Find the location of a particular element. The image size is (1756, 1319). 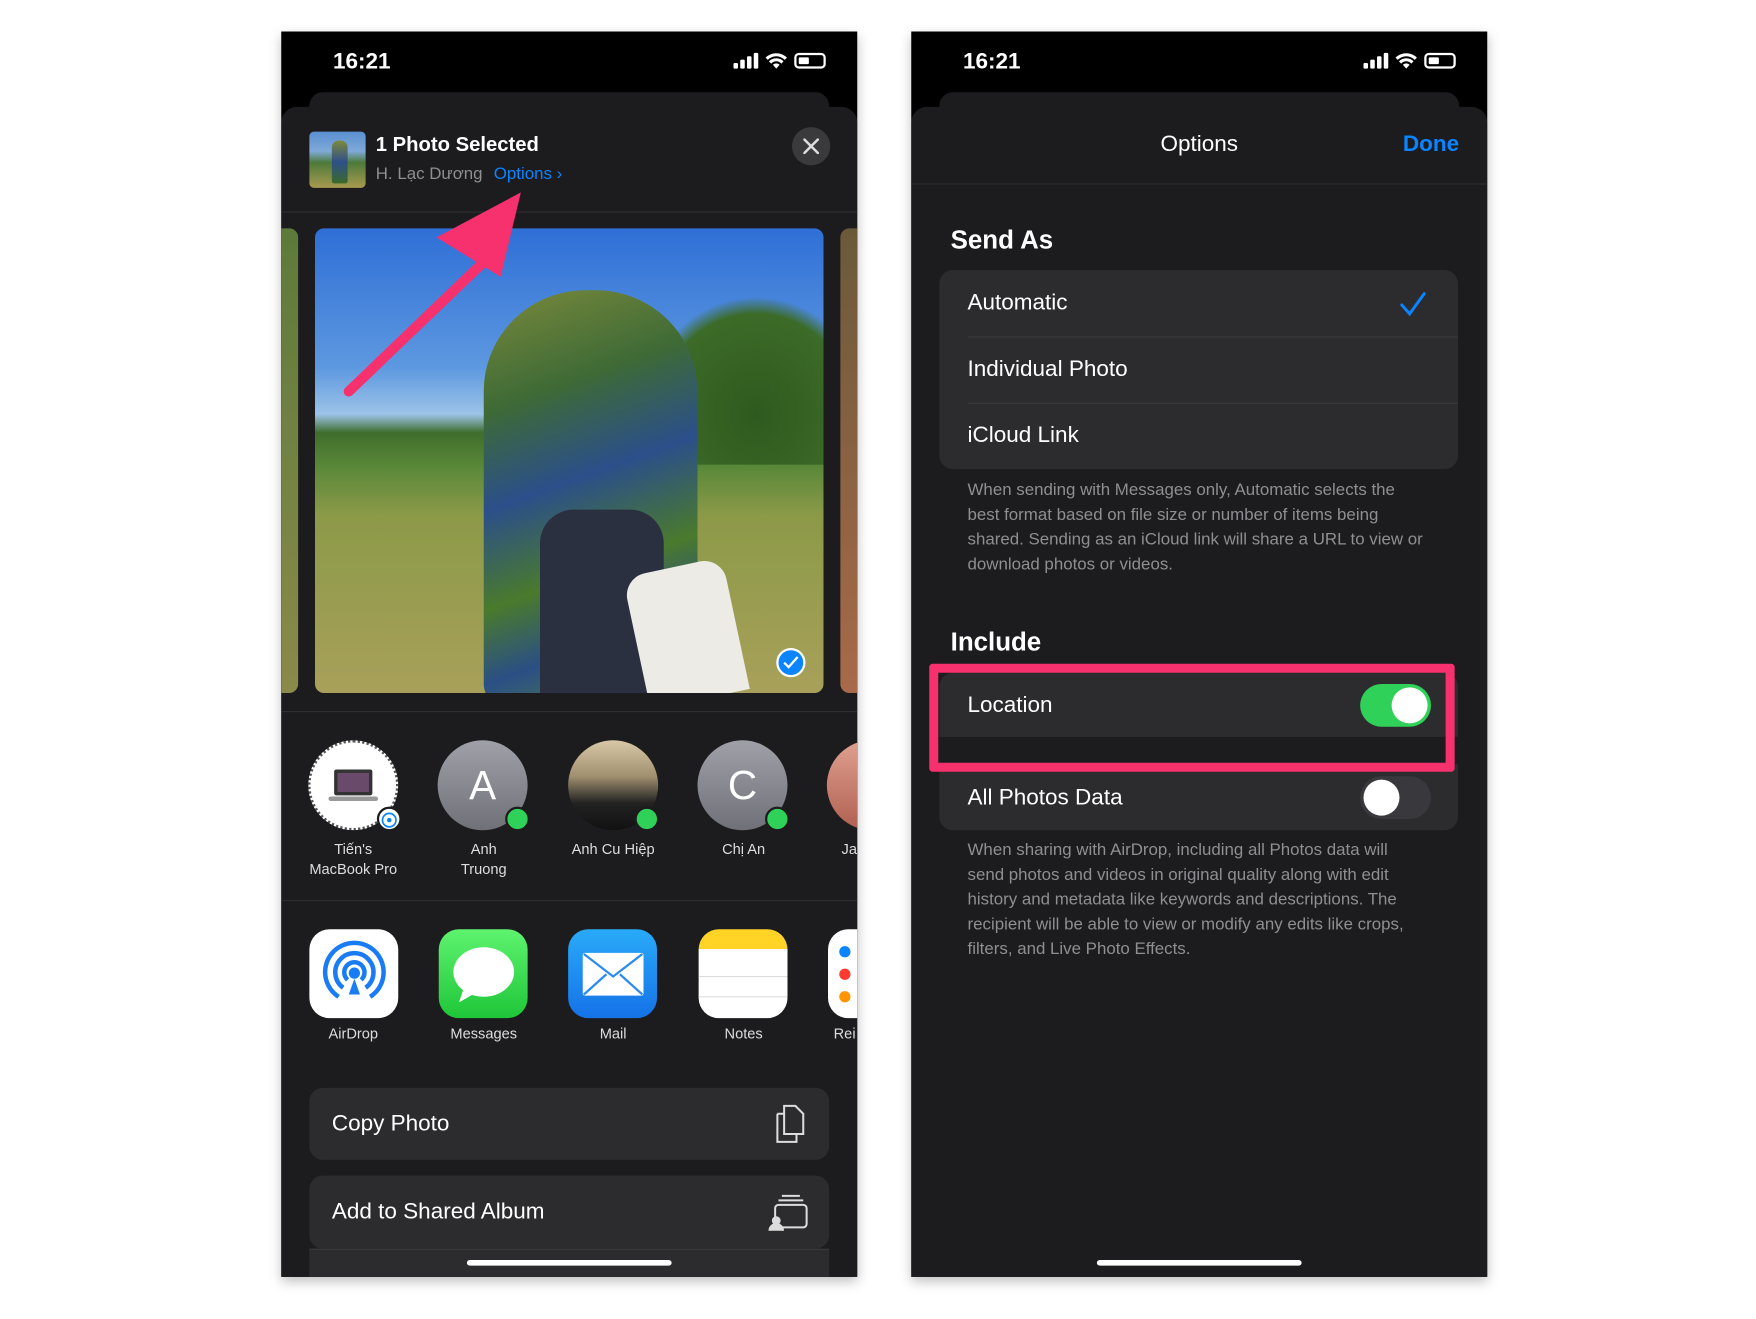

app-reminders is located at coordinates (843, 974).